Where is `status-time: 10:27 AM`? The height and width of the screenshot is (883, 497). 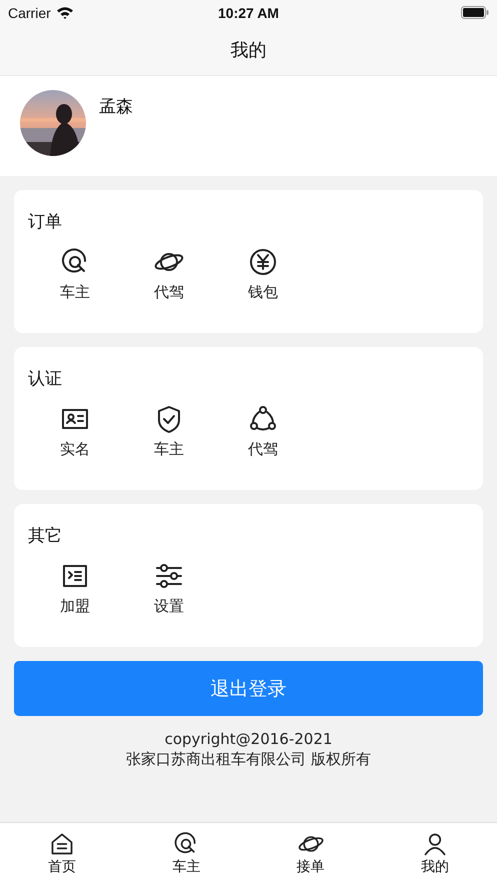 status-time: 10:27 AM is located at coordinates (248, 12).